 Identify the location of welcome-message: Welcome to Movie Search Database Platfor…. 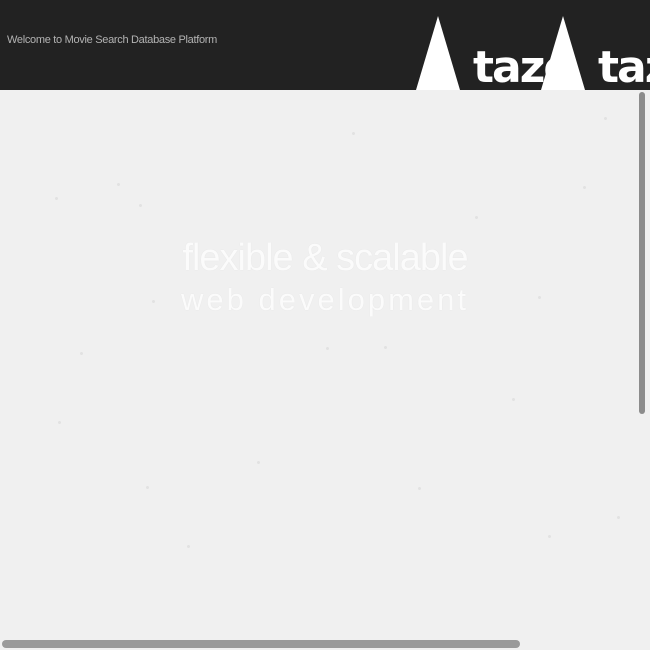
(112, 40).